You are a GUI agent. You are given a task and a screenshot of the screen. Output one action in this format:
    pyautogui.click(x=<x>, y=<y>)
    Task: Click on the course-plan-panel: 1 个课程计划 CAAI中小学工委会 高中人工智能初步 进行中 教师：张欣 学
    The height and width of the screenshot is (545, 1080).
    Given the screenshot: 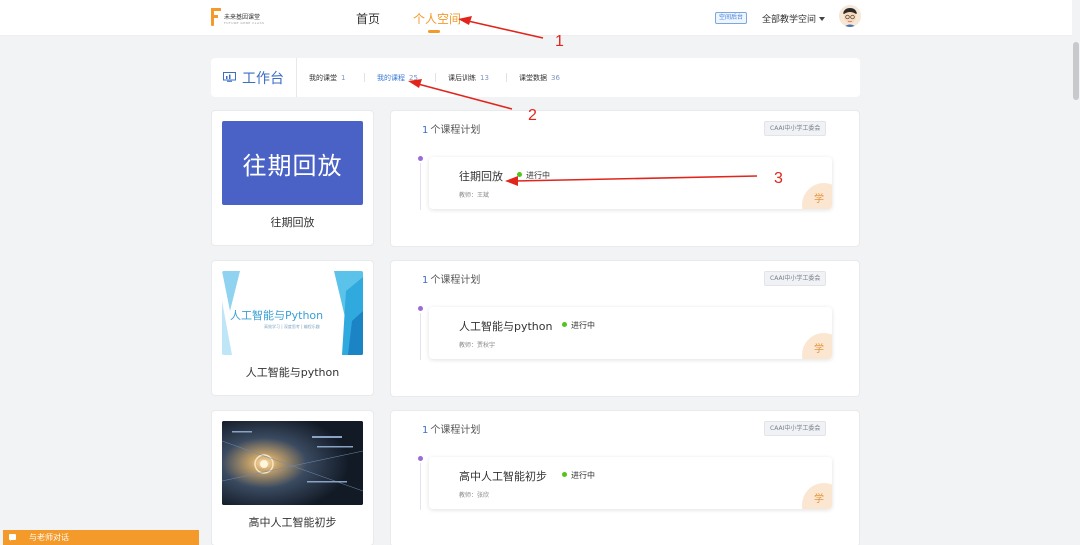 What is the action you would take?
    pyautogui.click(x=625, y=477)
    